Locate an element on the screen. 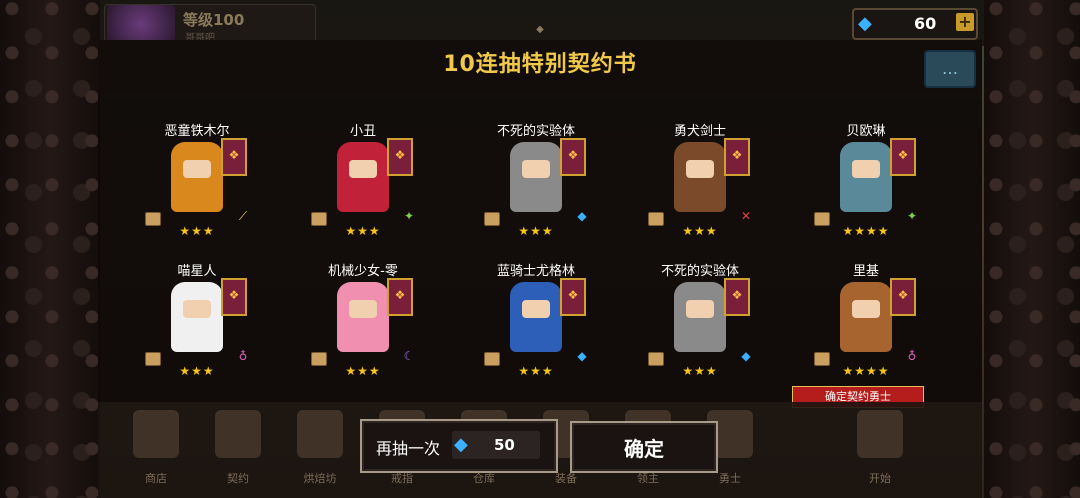 The image size is (1080, 498). confirm-button: 确定 is located at coordinates (644, 447).